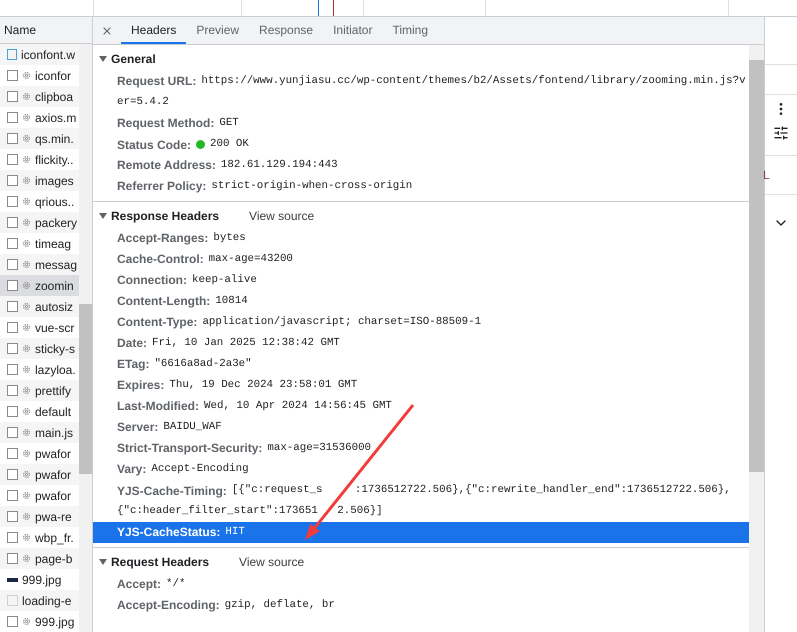  I want to click on request-row: qs.min., so click(39, 138).